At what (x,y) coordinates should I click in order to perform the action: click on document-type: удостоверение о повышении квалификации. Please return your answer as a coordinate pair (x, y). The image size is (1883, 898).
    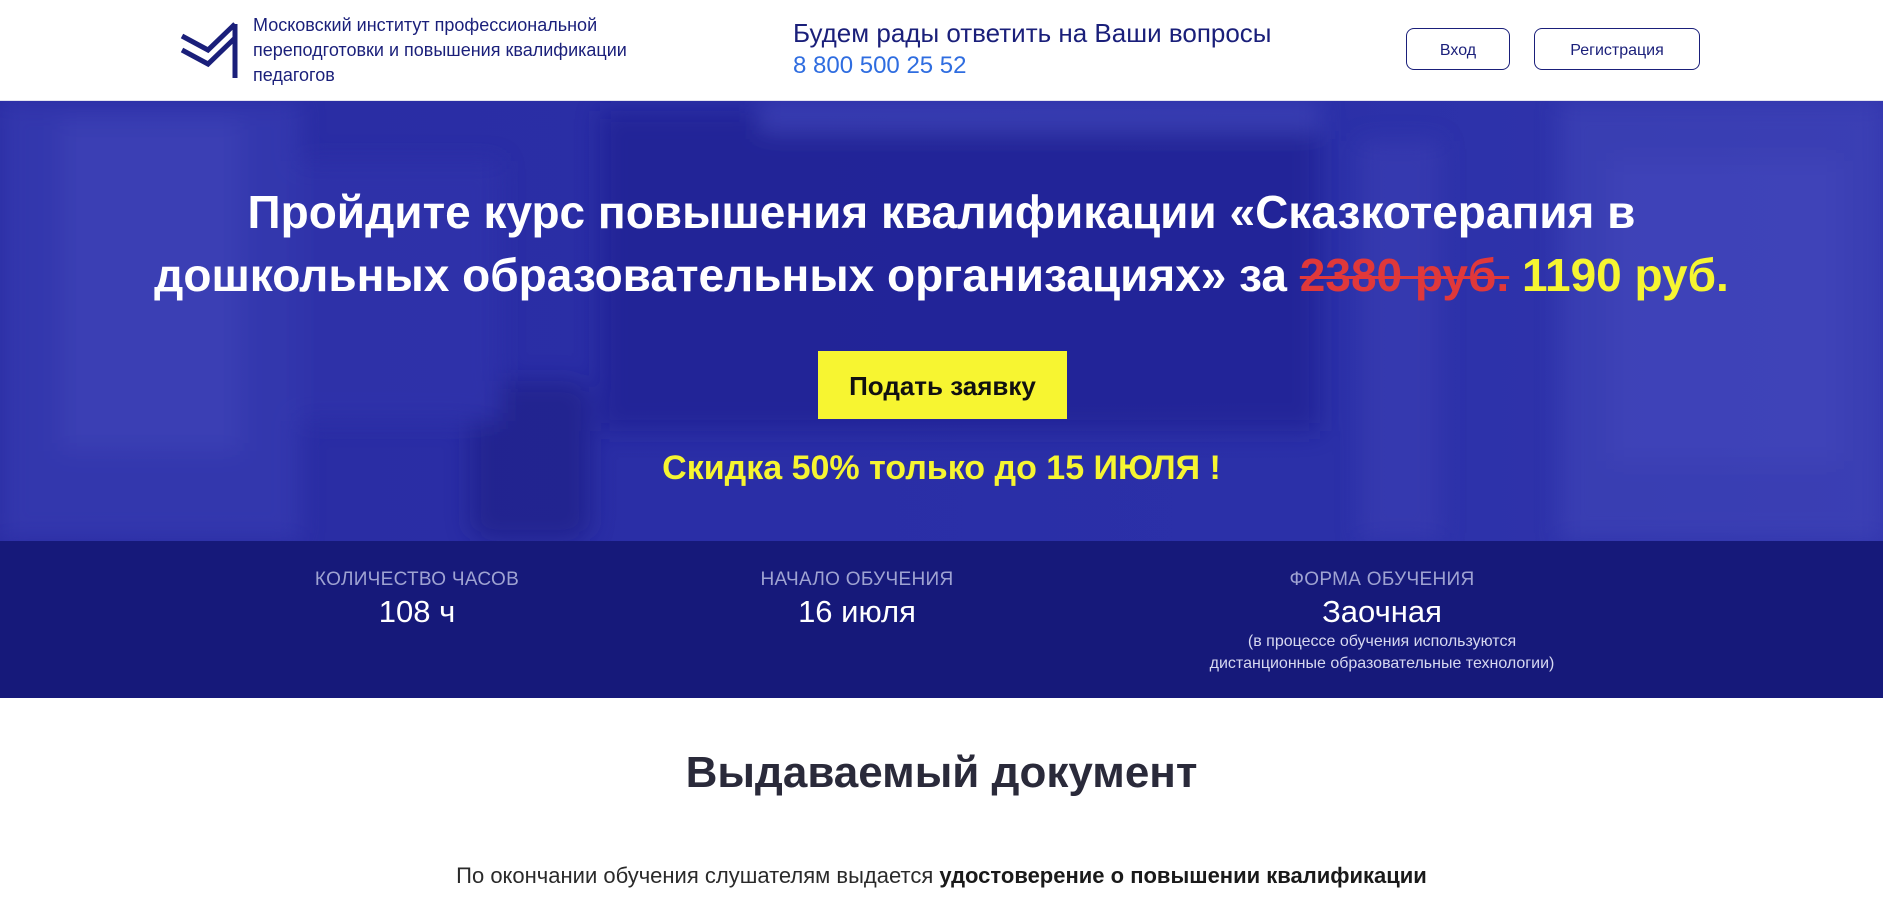
    Looking at the image, I should click on (1183, 875).